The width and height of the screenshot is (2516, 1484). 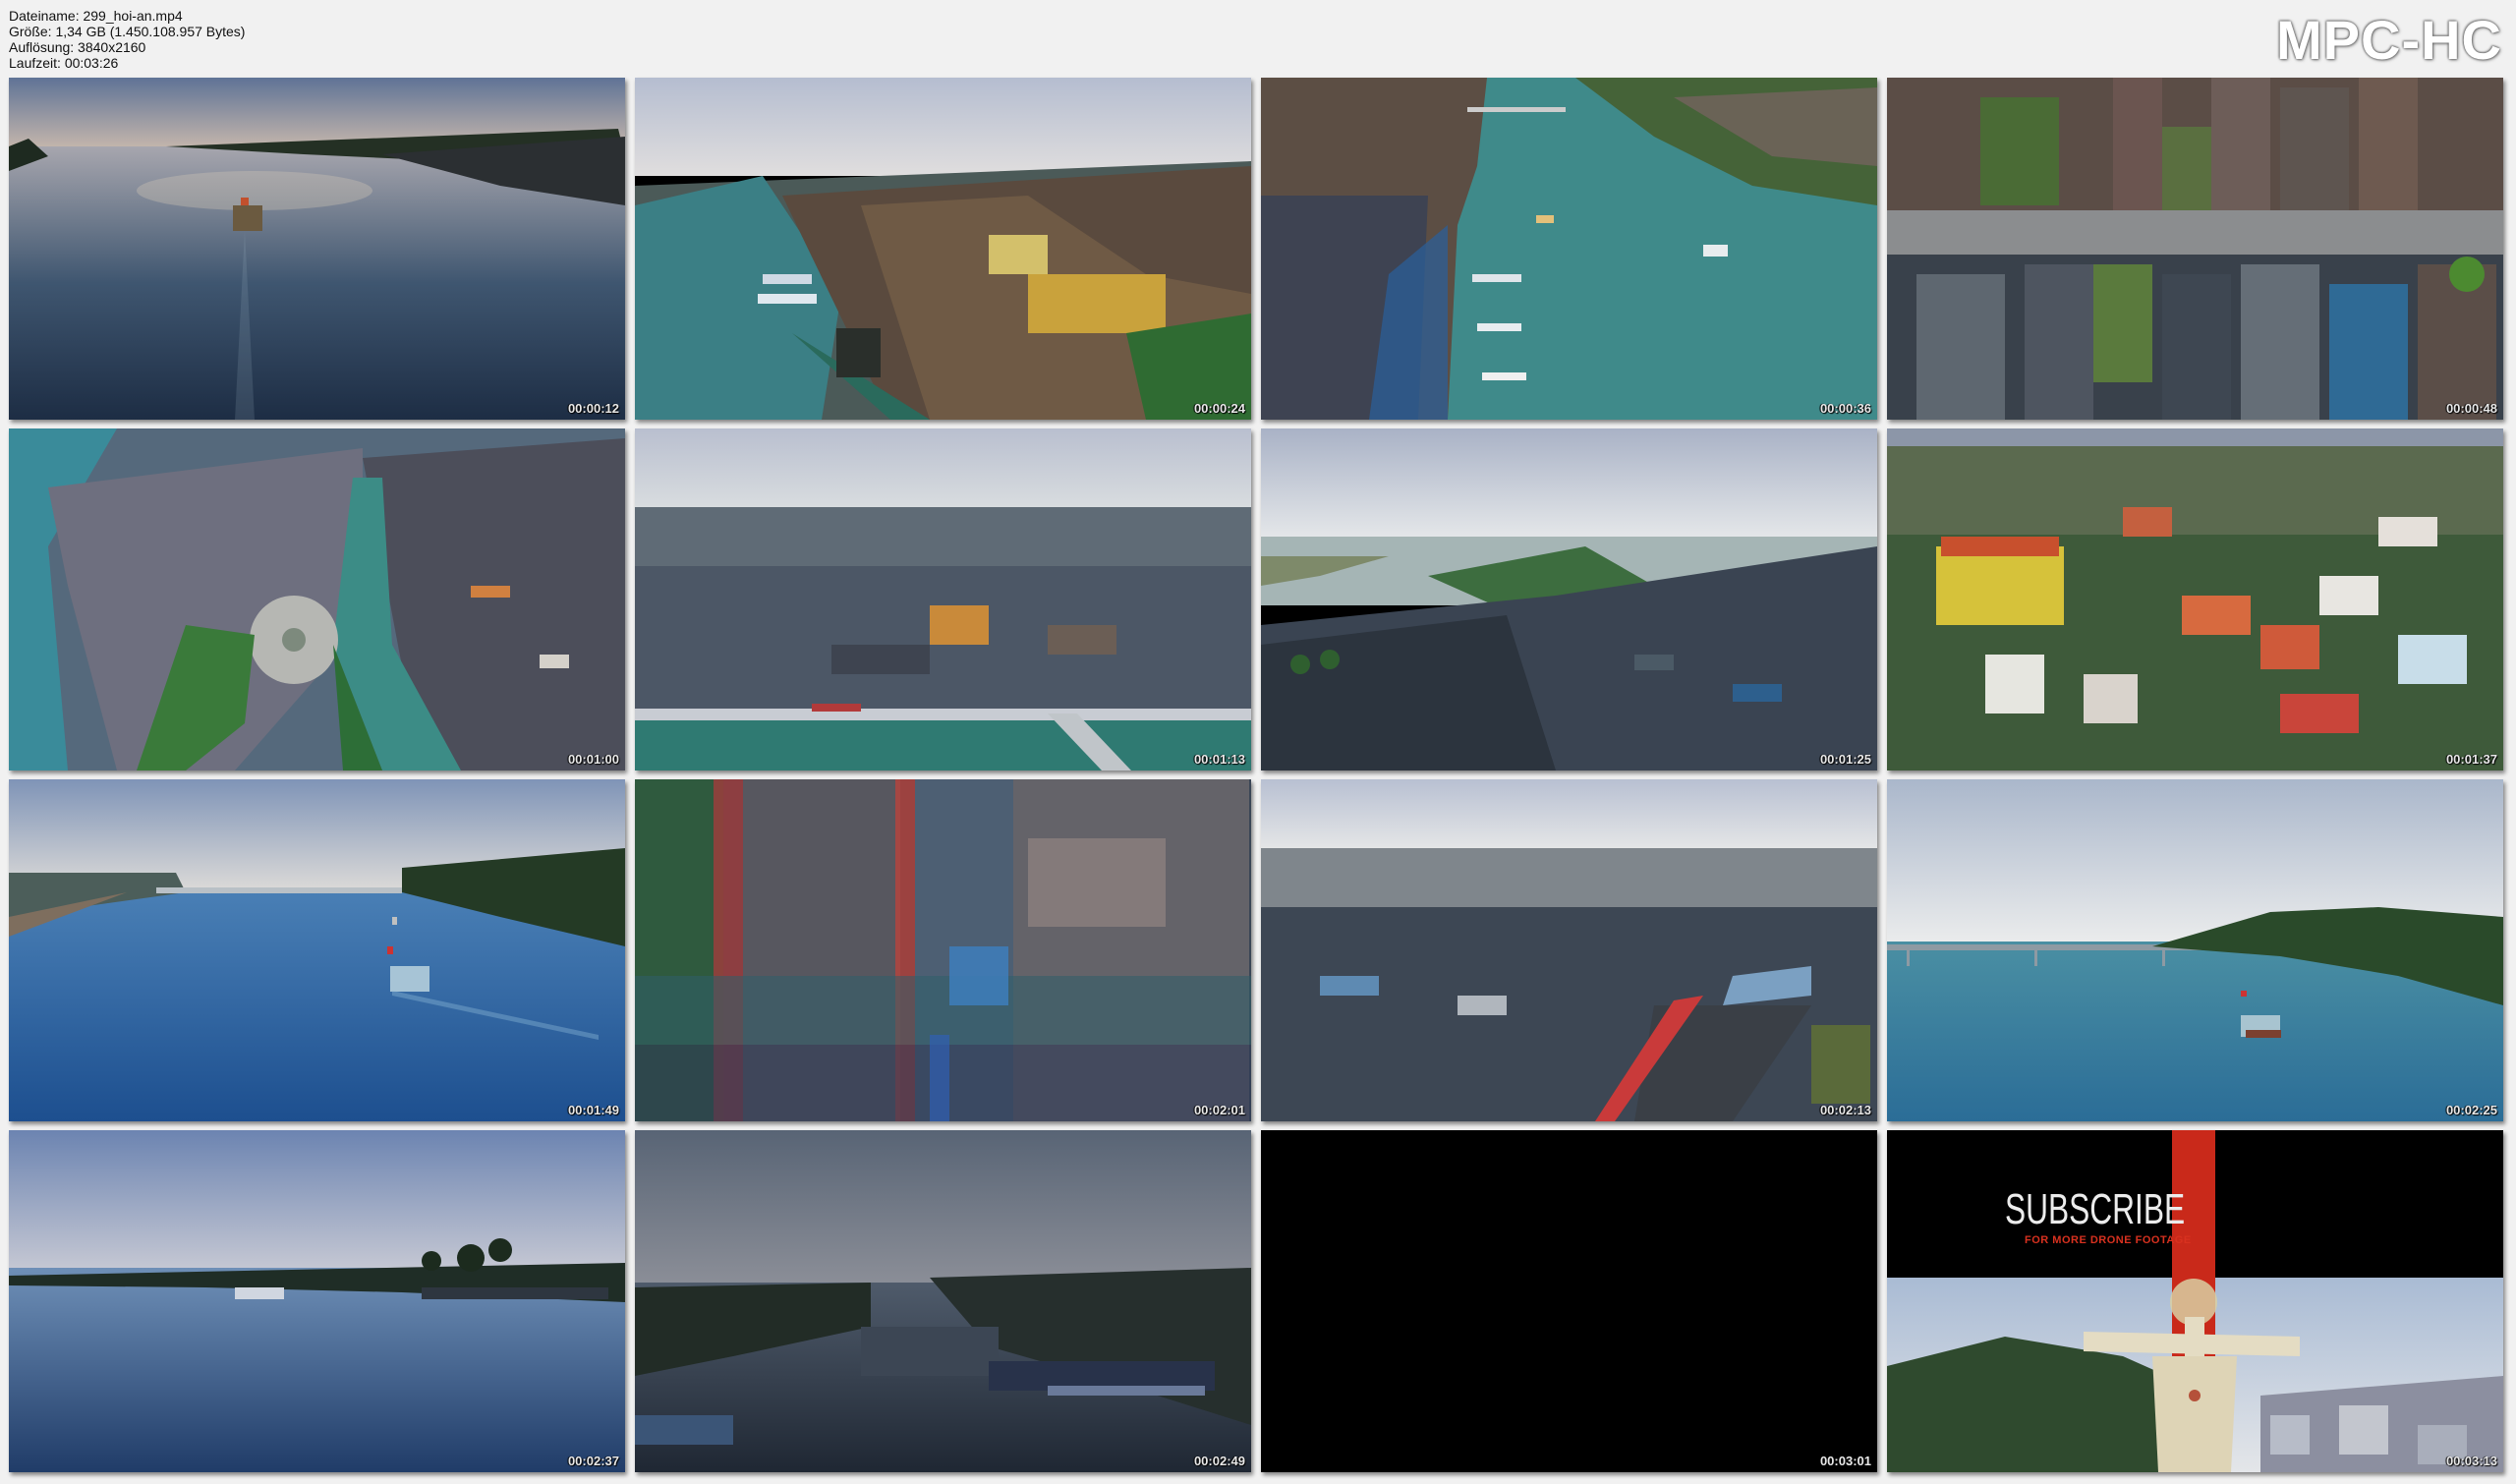 I want to click on thumbnail: 00:01:49, so click(x=317, y=950).